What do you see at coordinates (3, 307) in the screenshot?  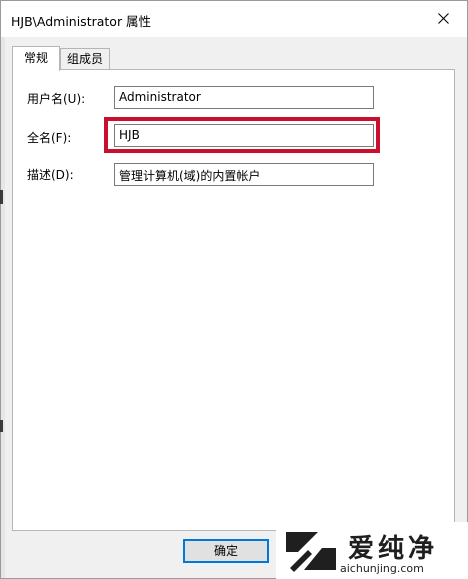 I see `window-edge` at bounding box center [3, 307].